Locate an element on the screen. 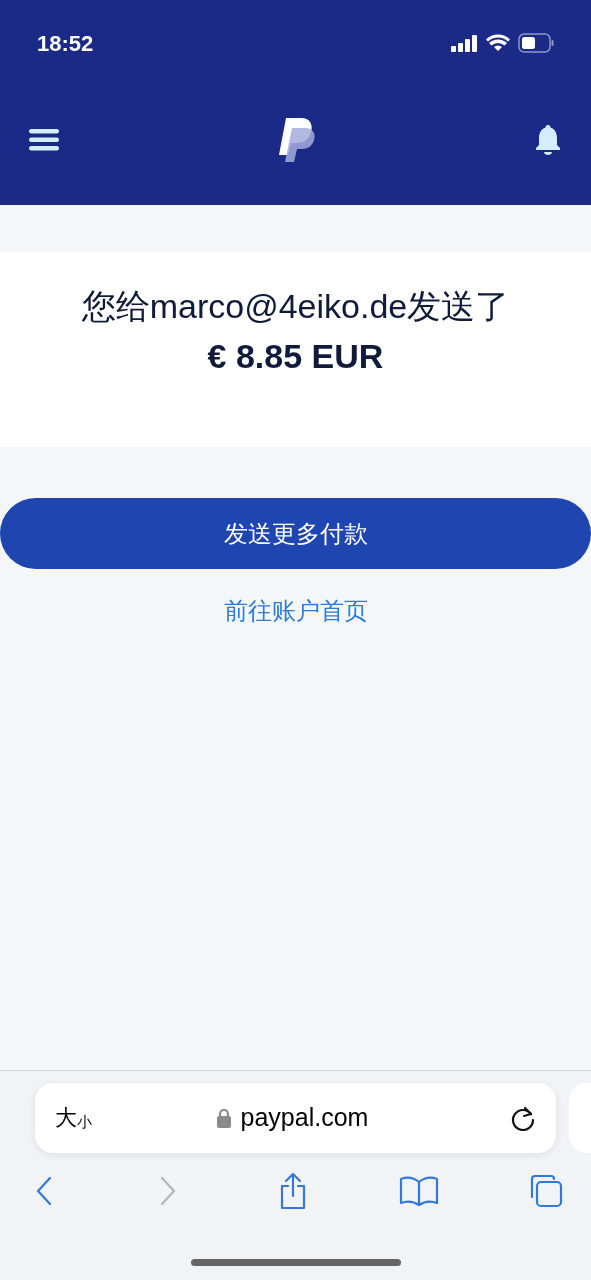 This screenshot has width=591, height=1280. menu-icon is located at coordinates (44, 139).